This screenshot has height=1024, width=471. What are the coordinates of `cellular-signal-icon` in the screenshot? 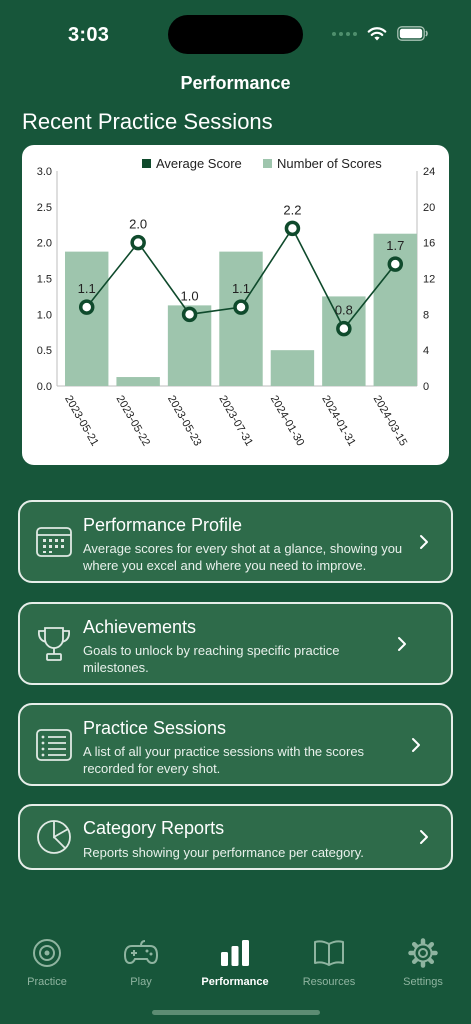 It's located at (344, 33).